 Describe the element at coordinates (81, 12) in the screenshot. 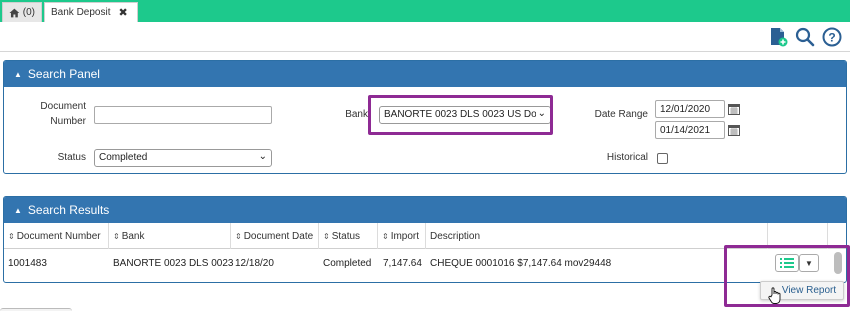

I see `tab-bank-deposit-label: Bank Deposit` at that location.